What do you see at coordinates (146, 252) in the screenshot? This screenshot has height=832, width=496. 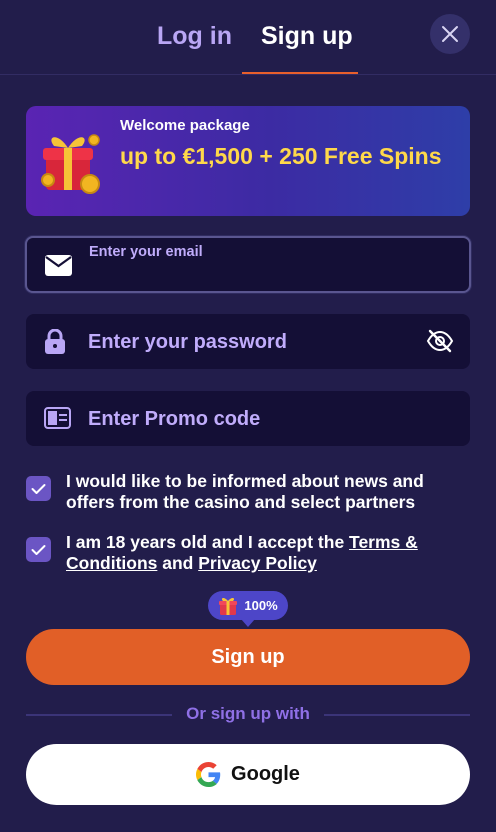 I see `email-field-label: Enter your email` at bounding box center [146, 252].